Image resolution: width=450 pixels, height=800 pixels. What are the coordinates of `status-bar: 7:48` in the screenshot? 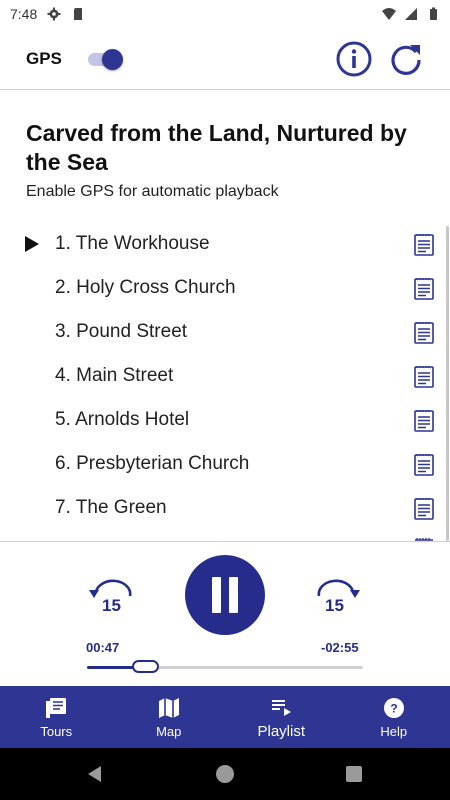 It's located at (225, 14).